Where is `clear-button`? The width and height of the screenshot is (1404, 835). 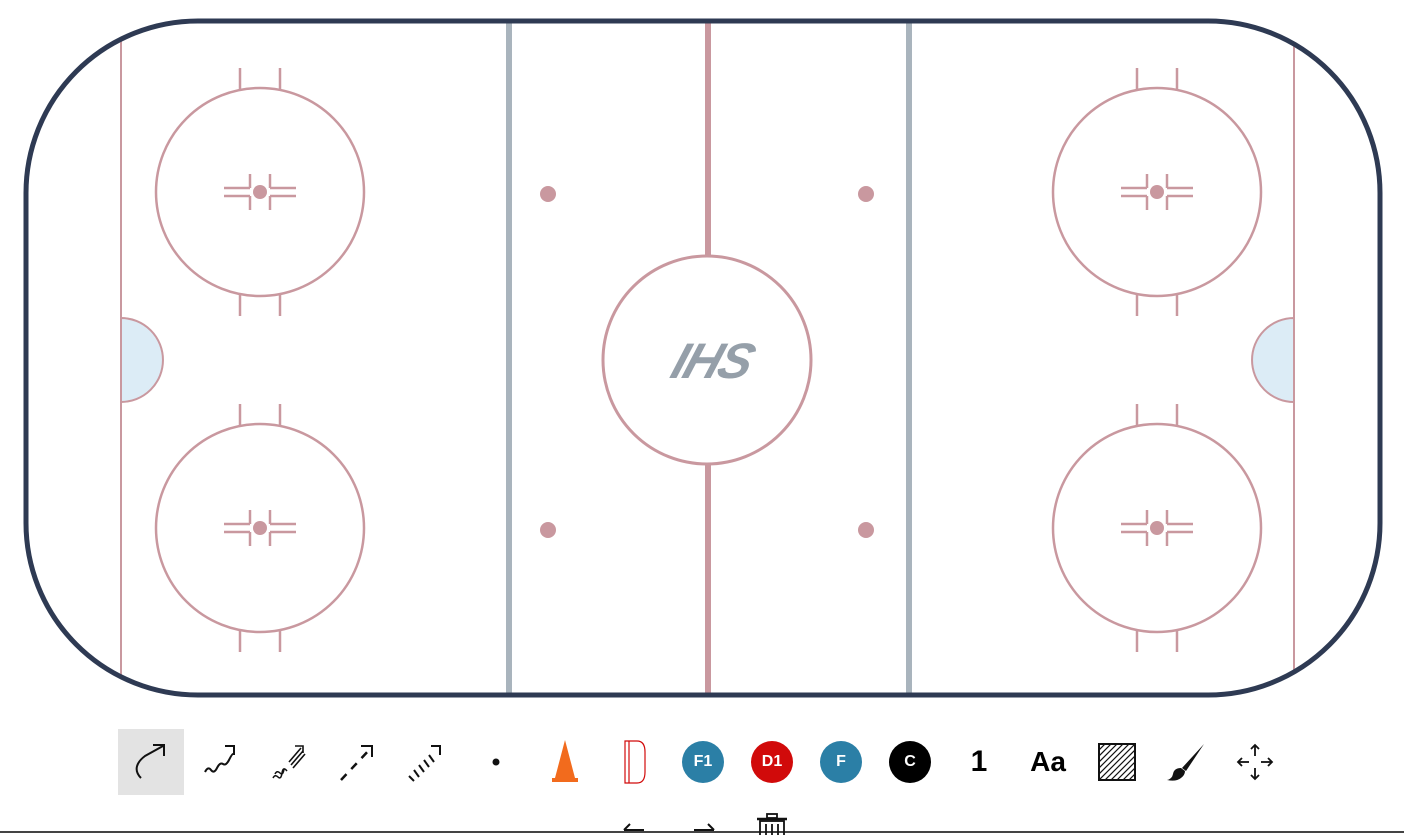
clear-button is located at coordinates (772, 823).